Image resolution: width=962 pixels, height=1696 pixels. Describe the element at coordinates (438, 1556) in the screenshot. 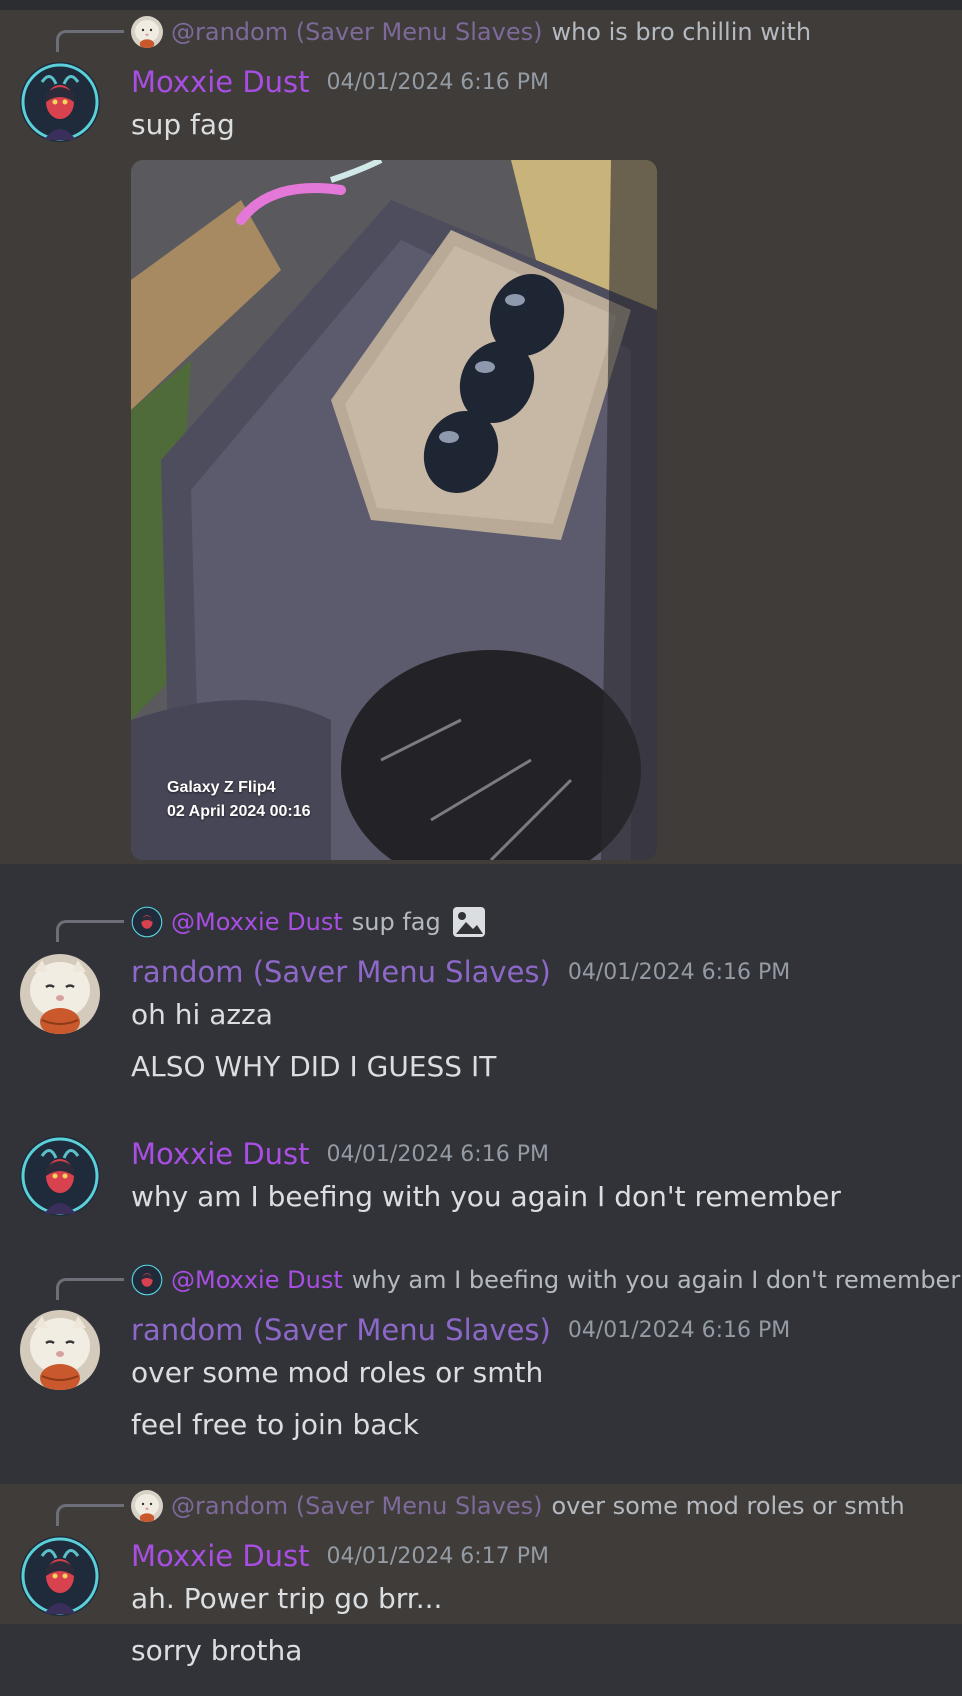

I see `timestamp: 04/01/2024 6:17 PM` at that location.